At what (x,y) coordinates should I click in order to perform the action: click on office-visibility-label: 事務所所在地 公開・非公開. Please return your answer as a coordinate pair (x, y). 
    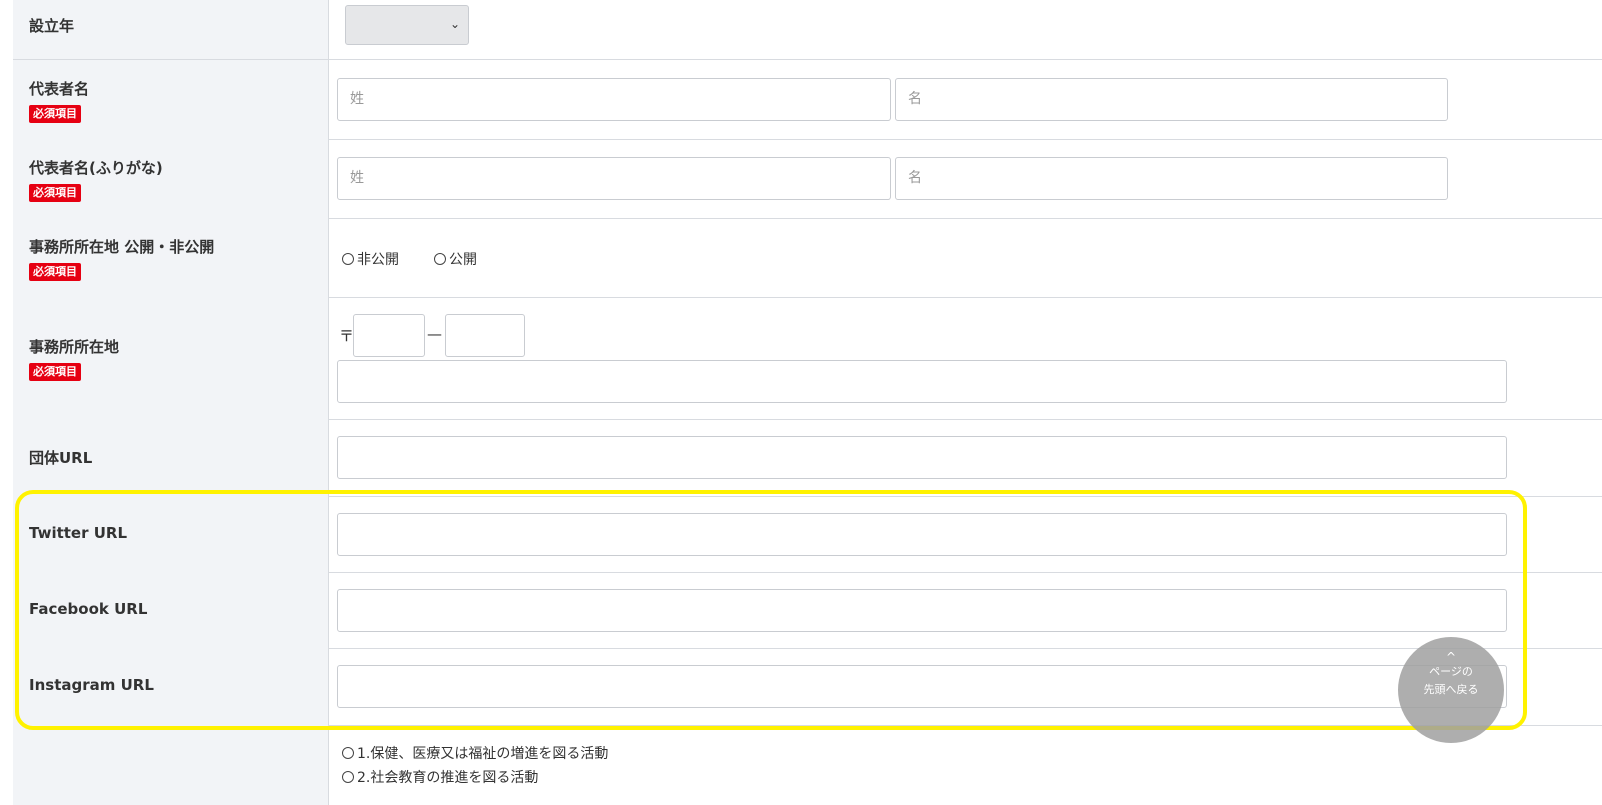
    Looking at the image, I should click on (122, 247).